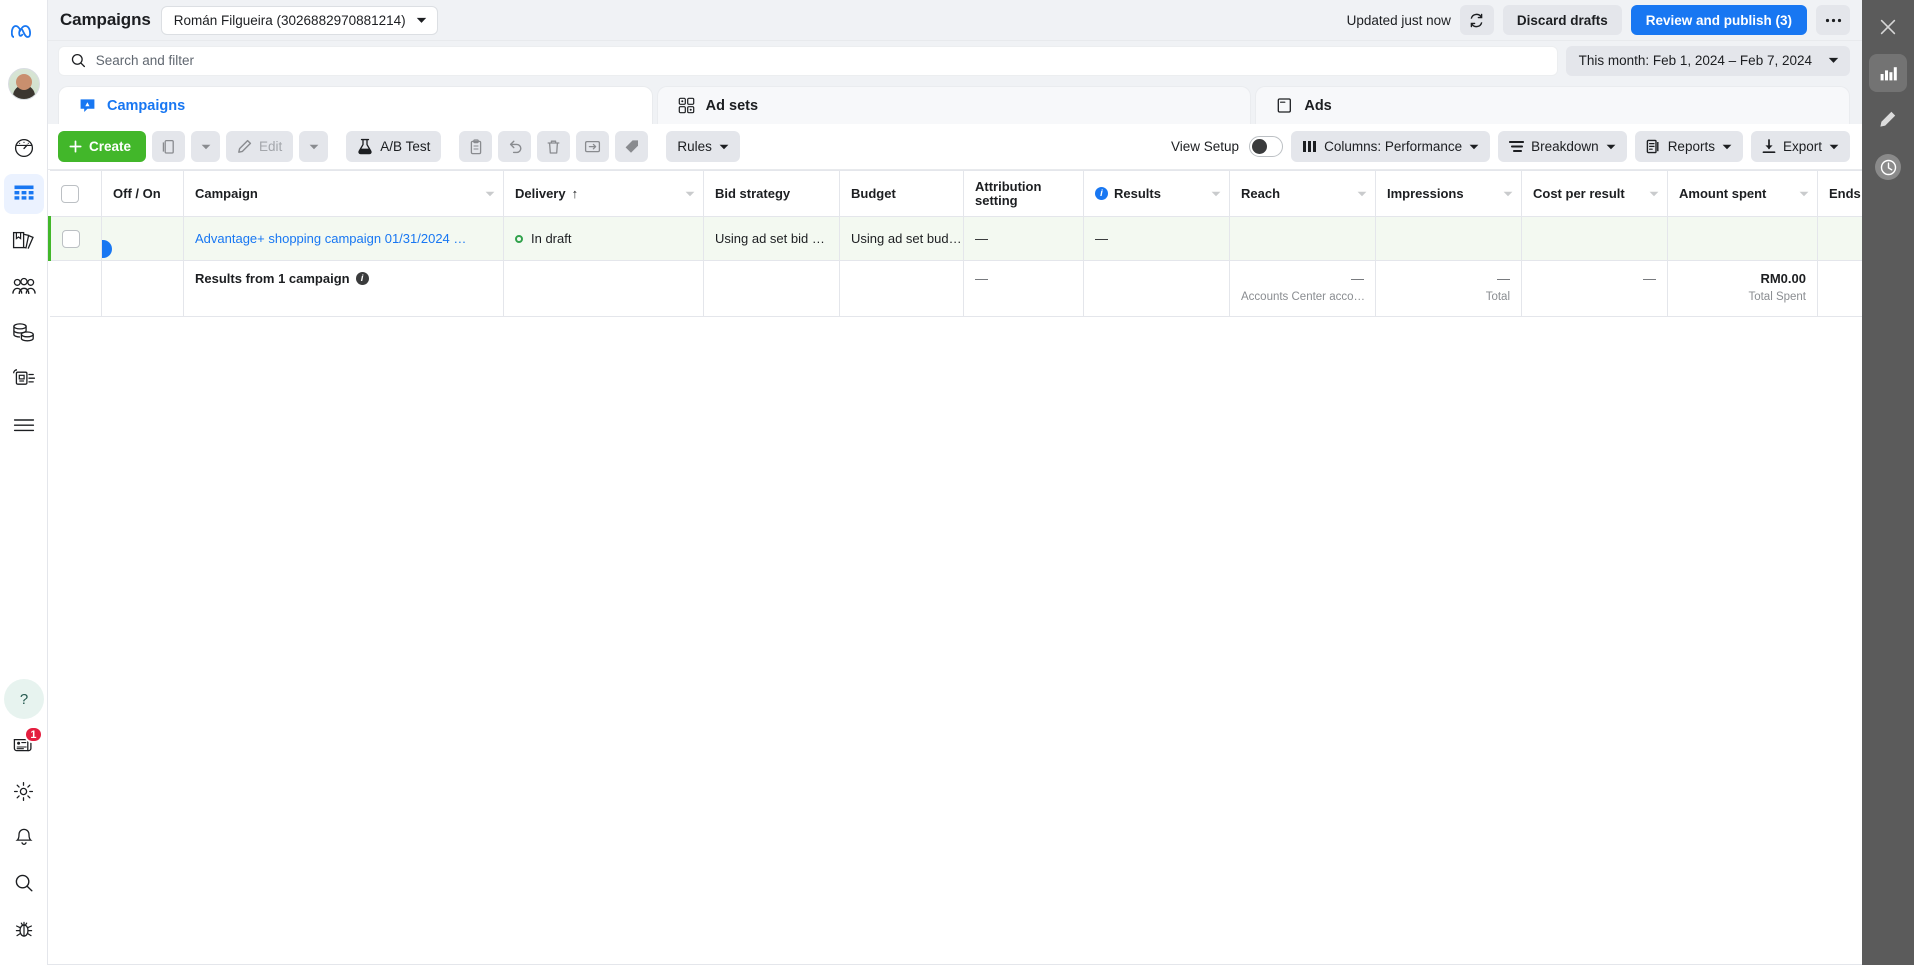  Describe the element at coordinates (1718, 20) in the screenshot. I see `review-and-publish-button: Review and publish (3)` at that location.